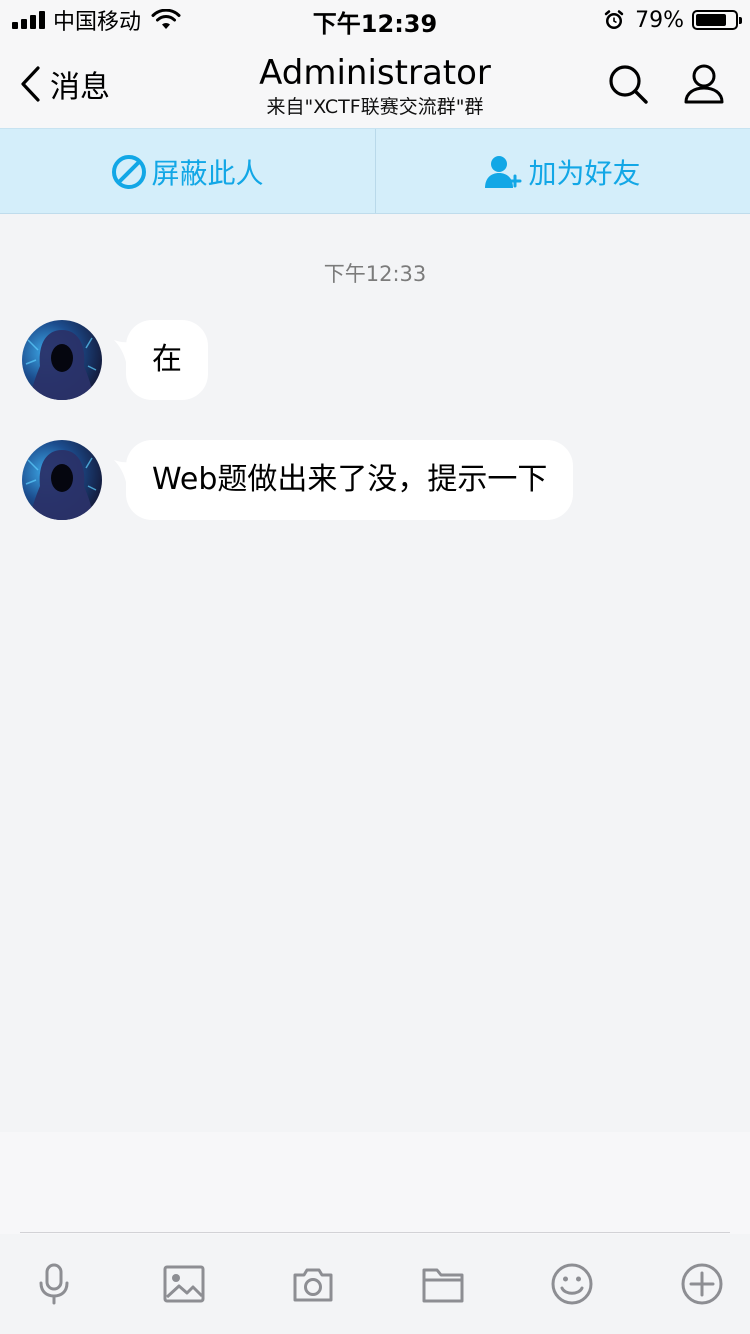  What do you see at coordinates (54, 1284) in the screenshot?
I see `microphone-icon` at bounding box center [54, 1284].